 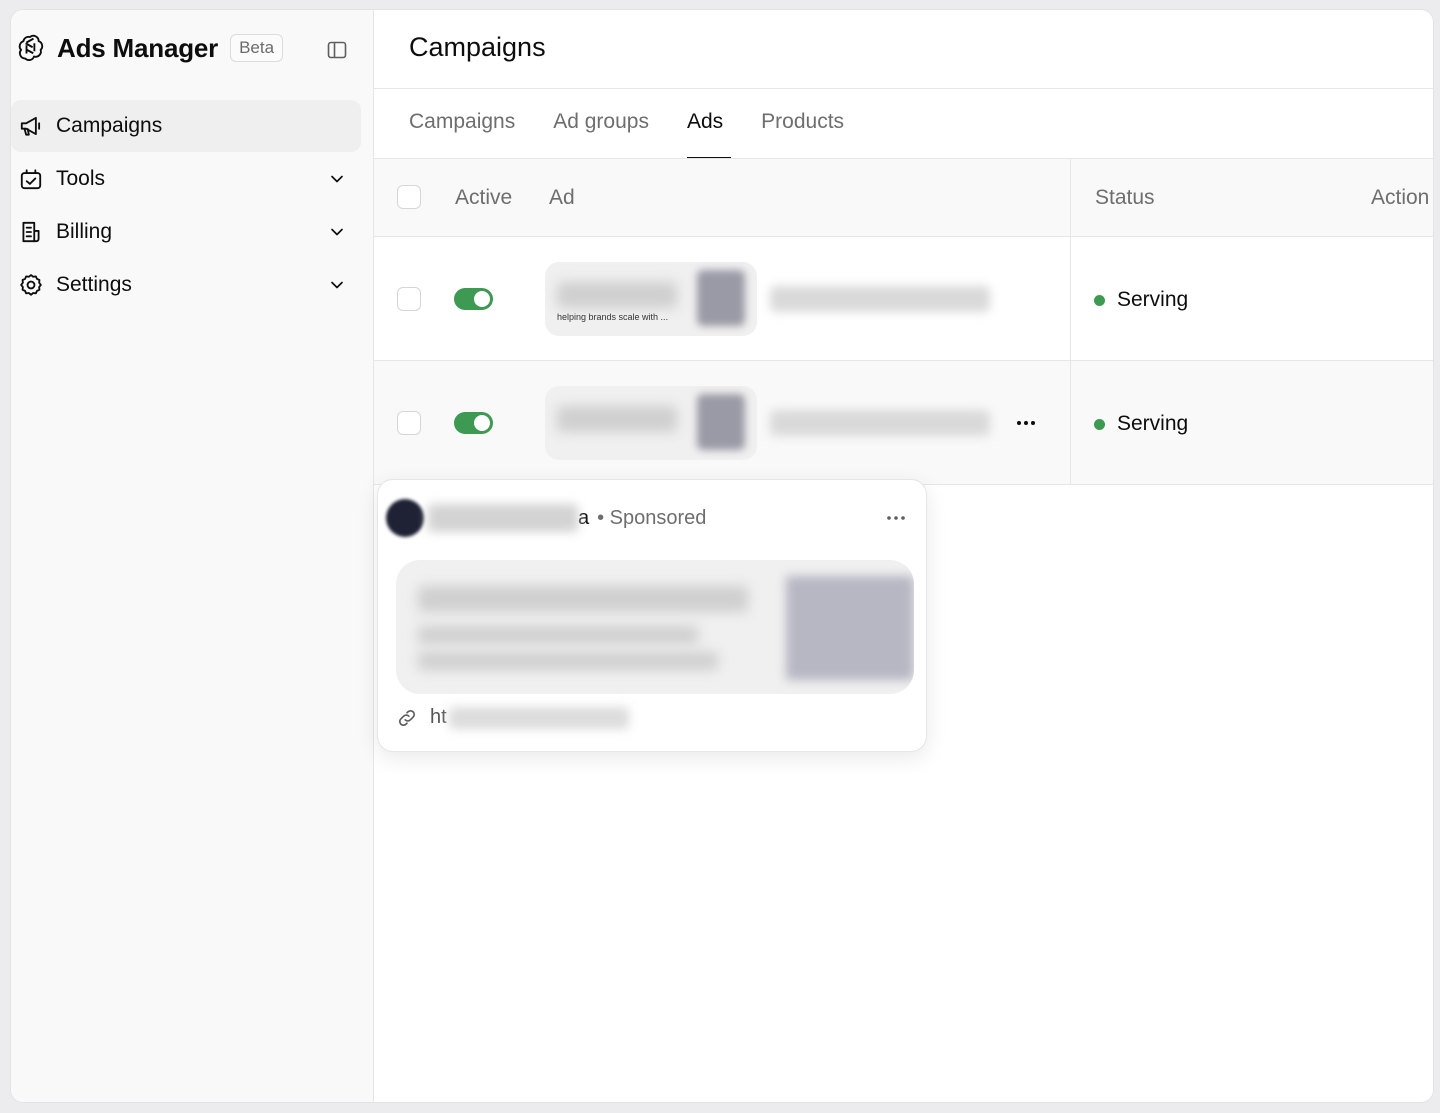 I want to click on sidebar-item-campaigns: Campaigns, so click(x=186, y=126).